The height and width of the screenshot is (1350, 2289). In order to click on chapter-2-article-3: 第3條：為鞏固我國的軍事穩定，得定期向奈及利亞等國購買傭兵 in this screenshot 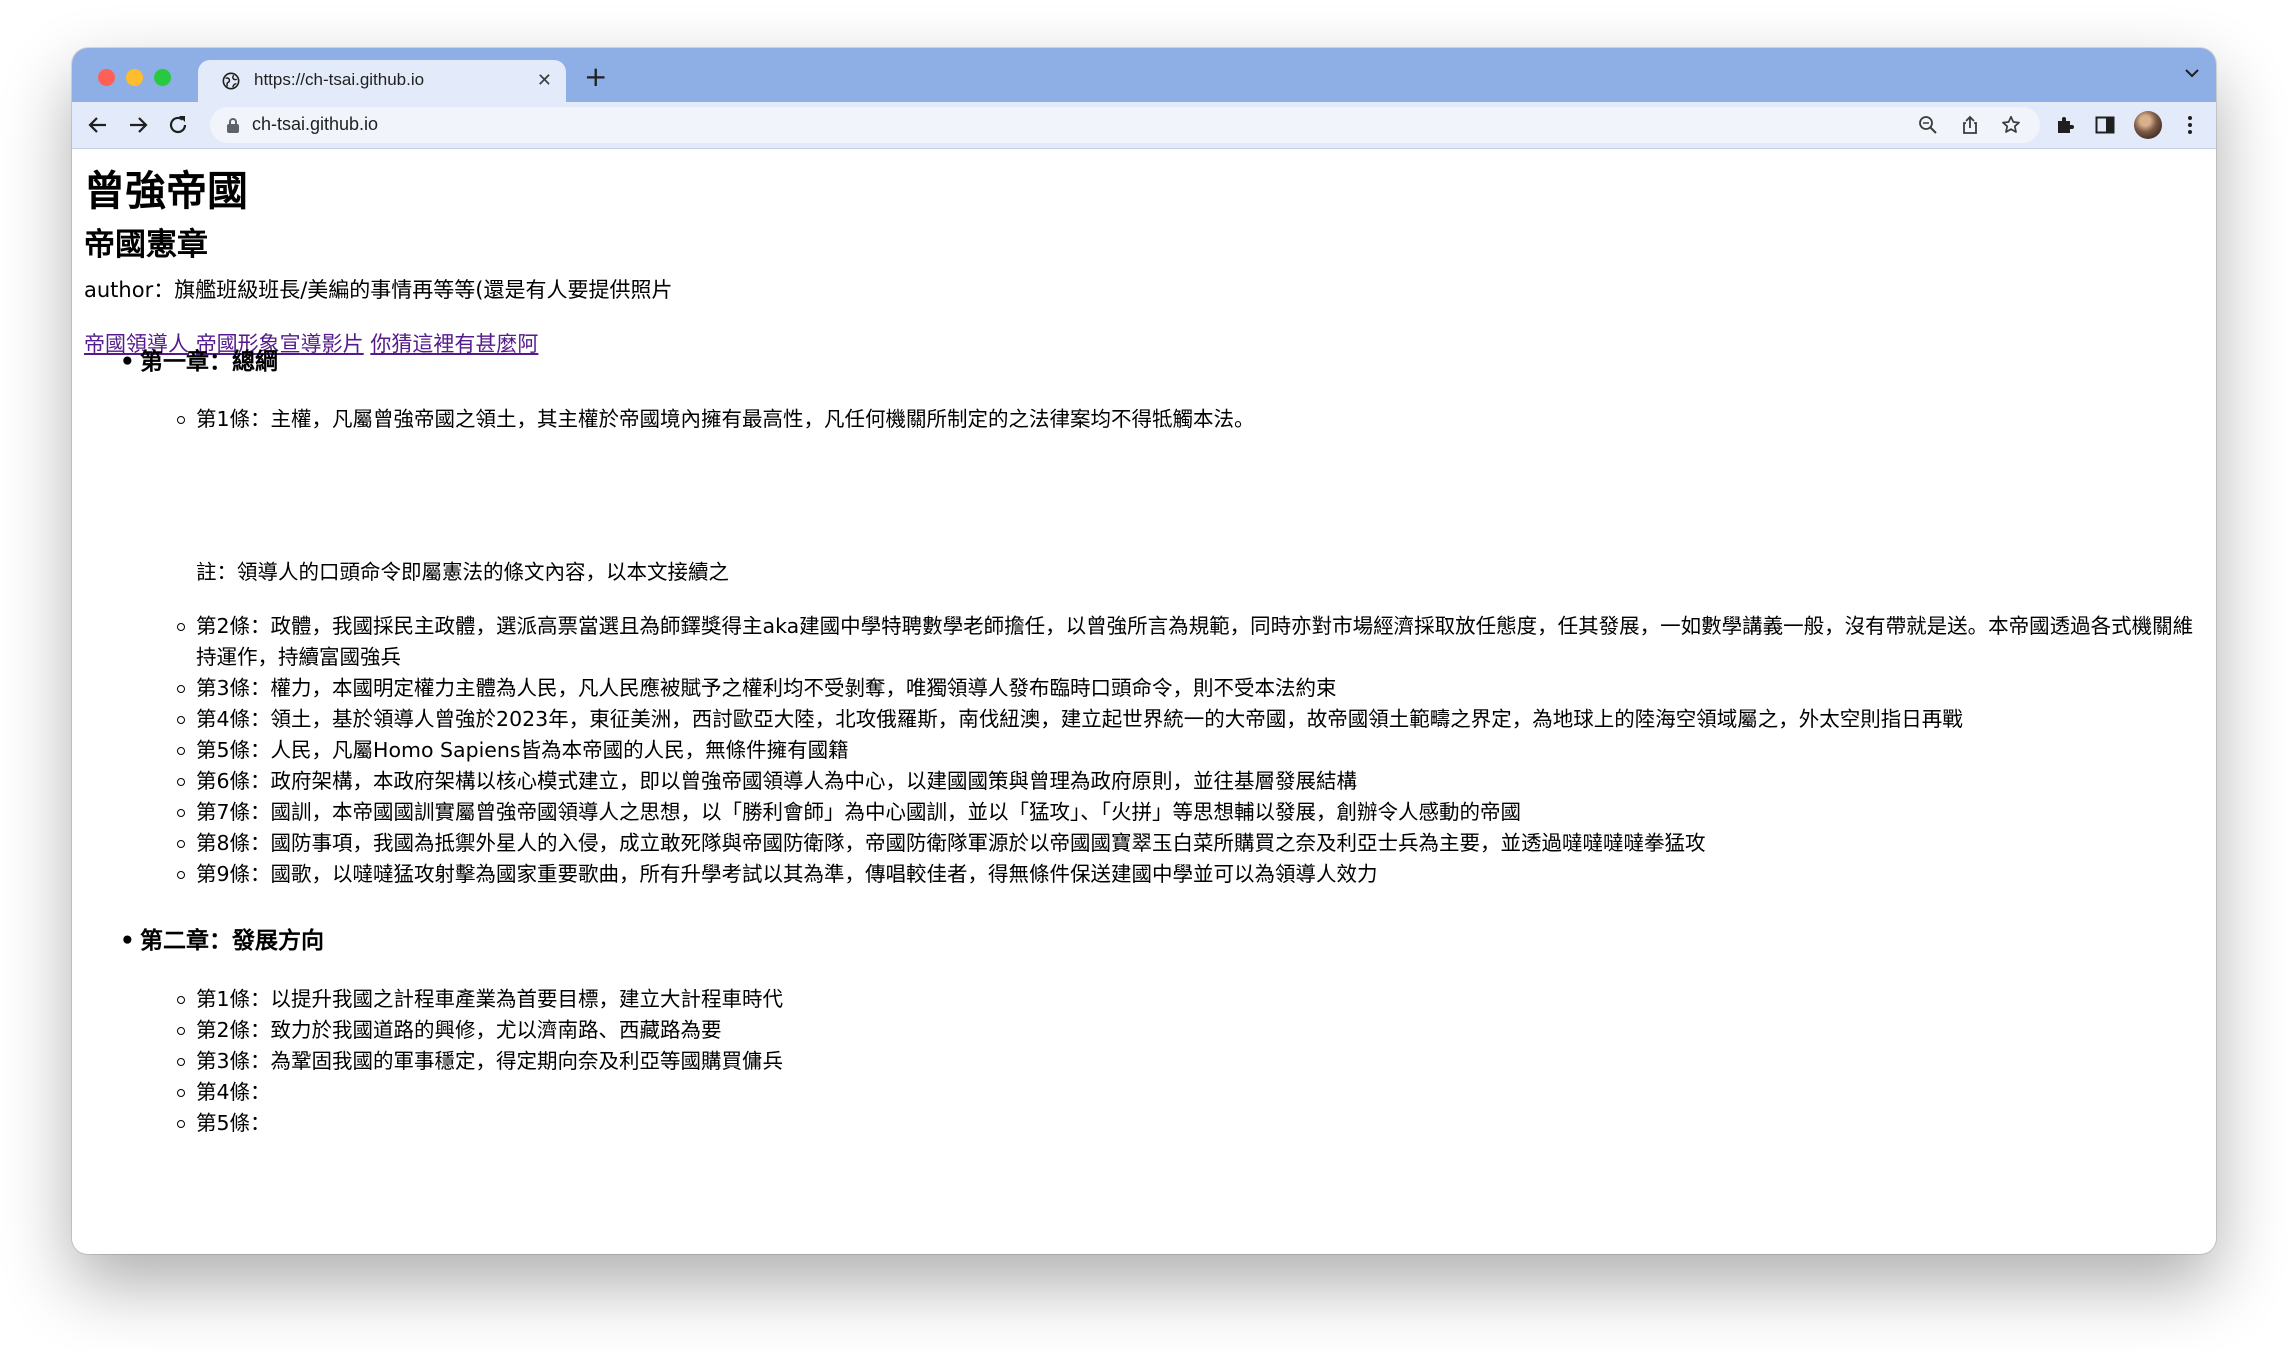, I will do `click(479, 1061)`.